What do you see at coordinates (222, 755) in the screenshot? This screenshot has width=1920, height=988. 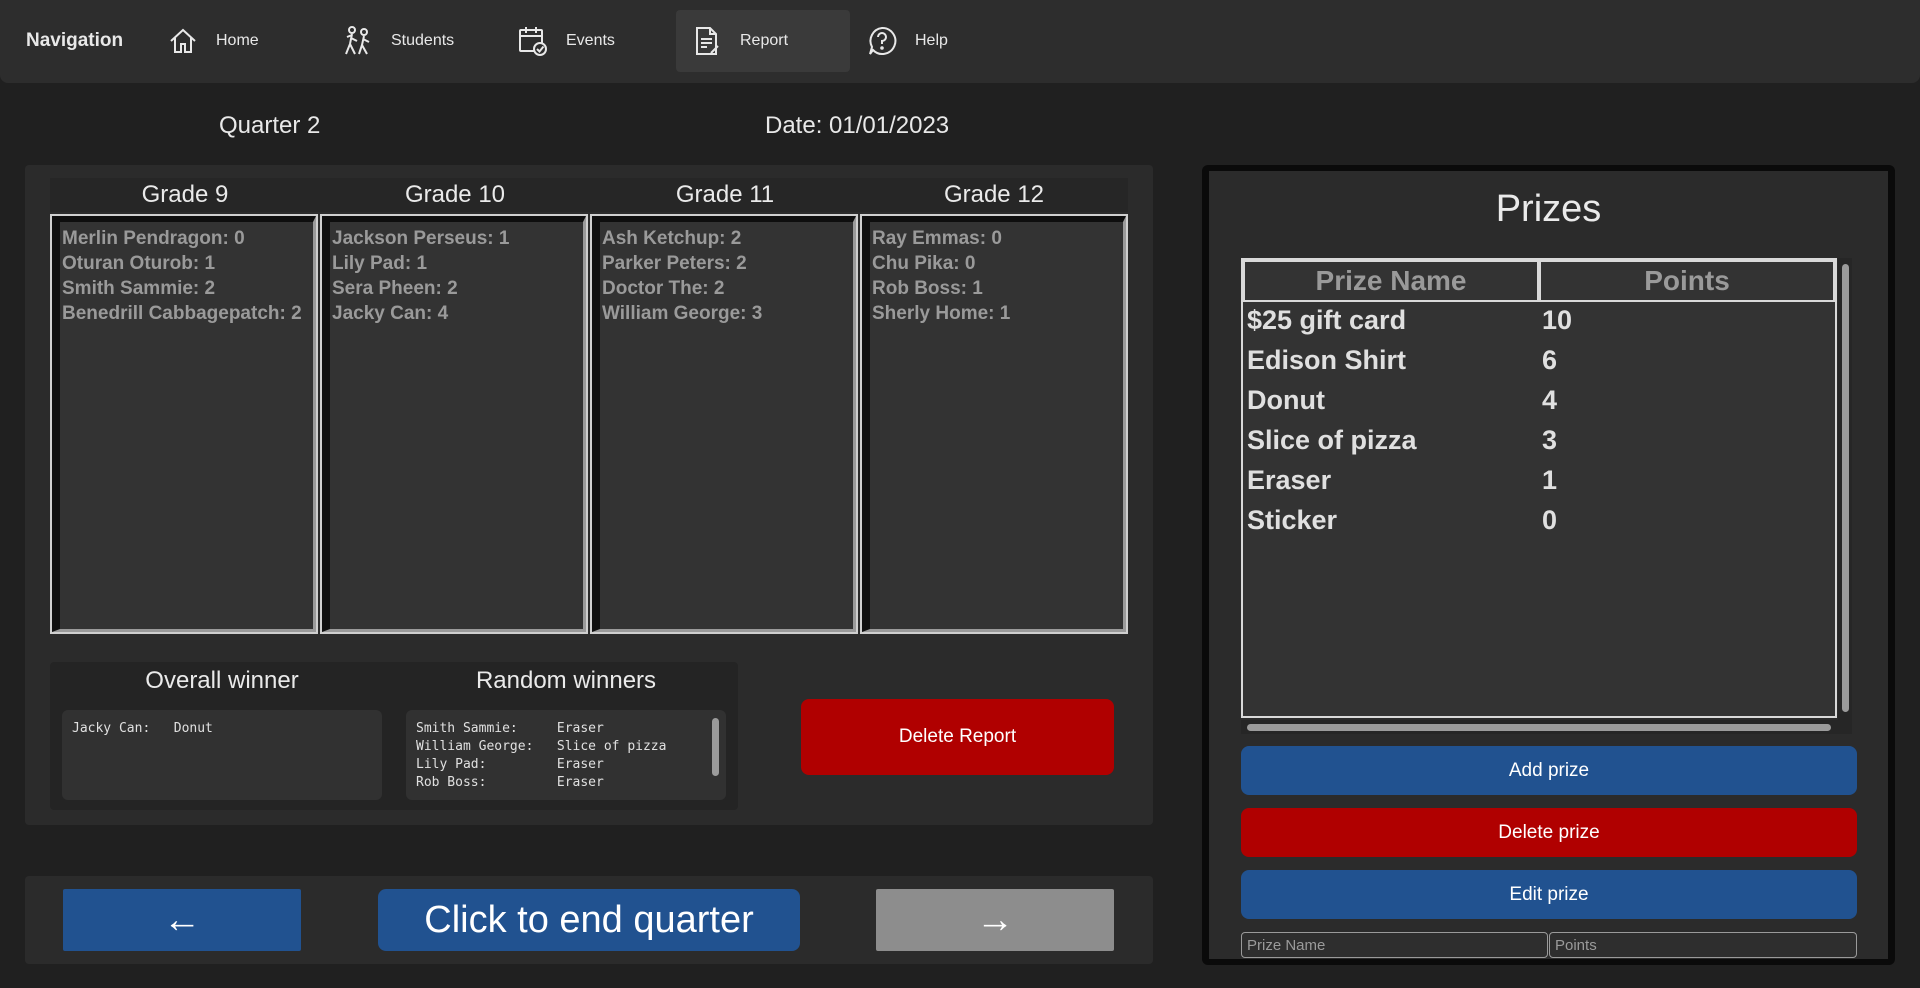 I see `overall-winner-box: Jacky Can: Donut` at bounding box center [222, 755].